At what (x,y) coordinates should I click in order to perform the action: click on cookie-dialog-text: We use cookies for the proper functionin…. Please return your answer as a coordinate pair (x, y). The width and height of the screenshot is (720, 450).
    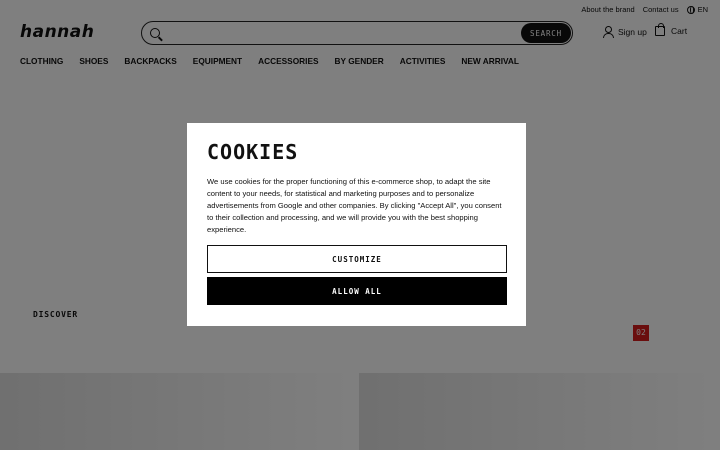
    Looking at the image, I should click on (354, 205).